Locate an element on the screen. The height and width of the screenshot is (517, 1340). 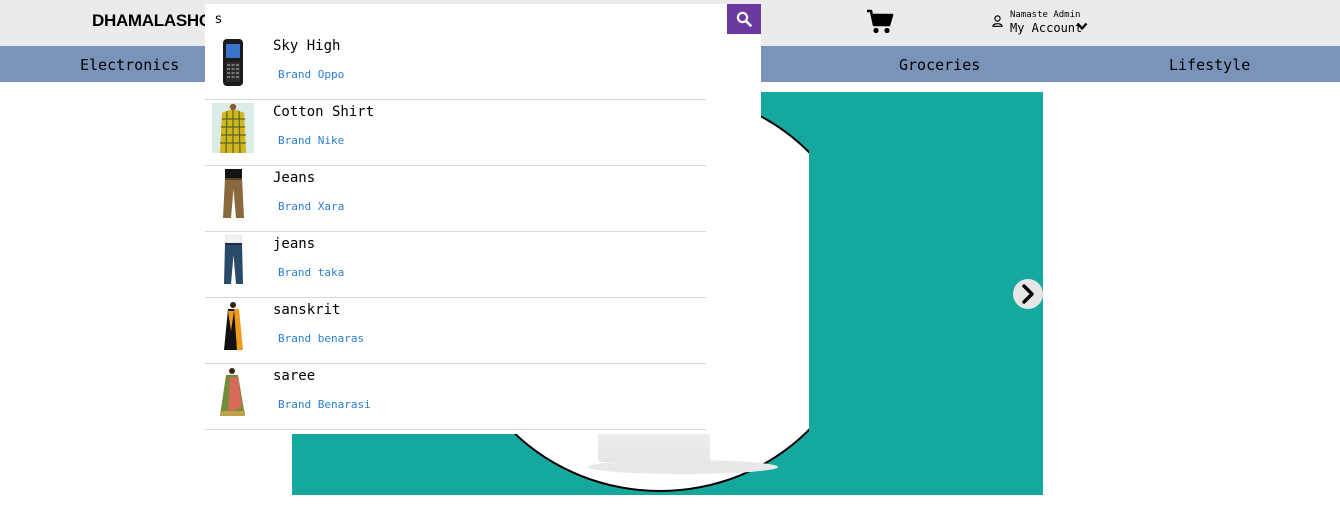
search-input is located at coordinates (466, 19).